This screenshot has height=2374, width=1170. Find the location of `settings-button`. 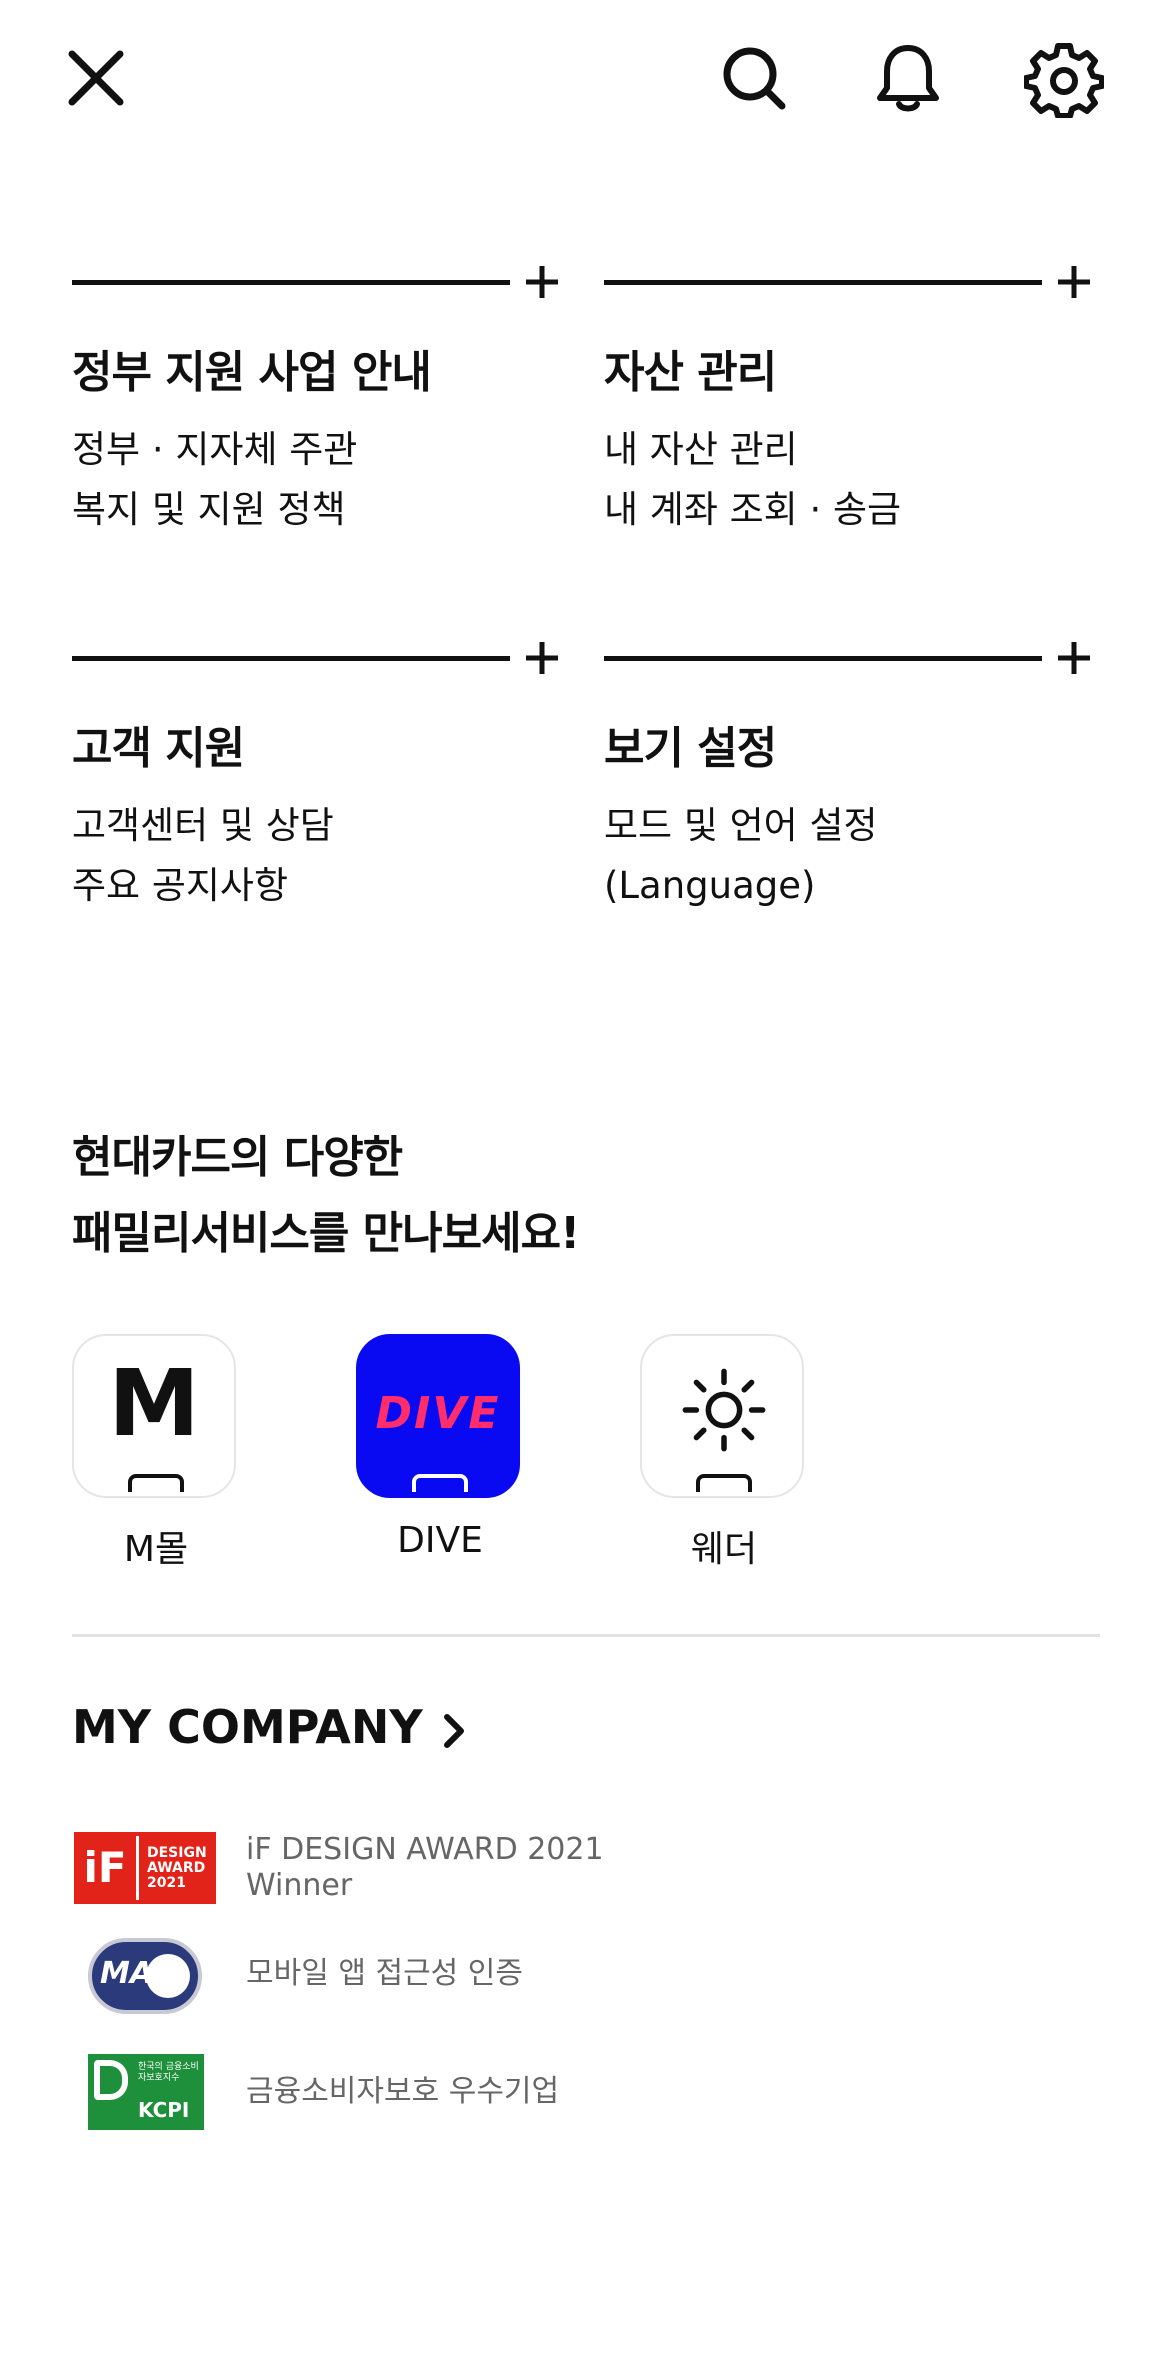

settings-button is located at coordinates (1064, 78).